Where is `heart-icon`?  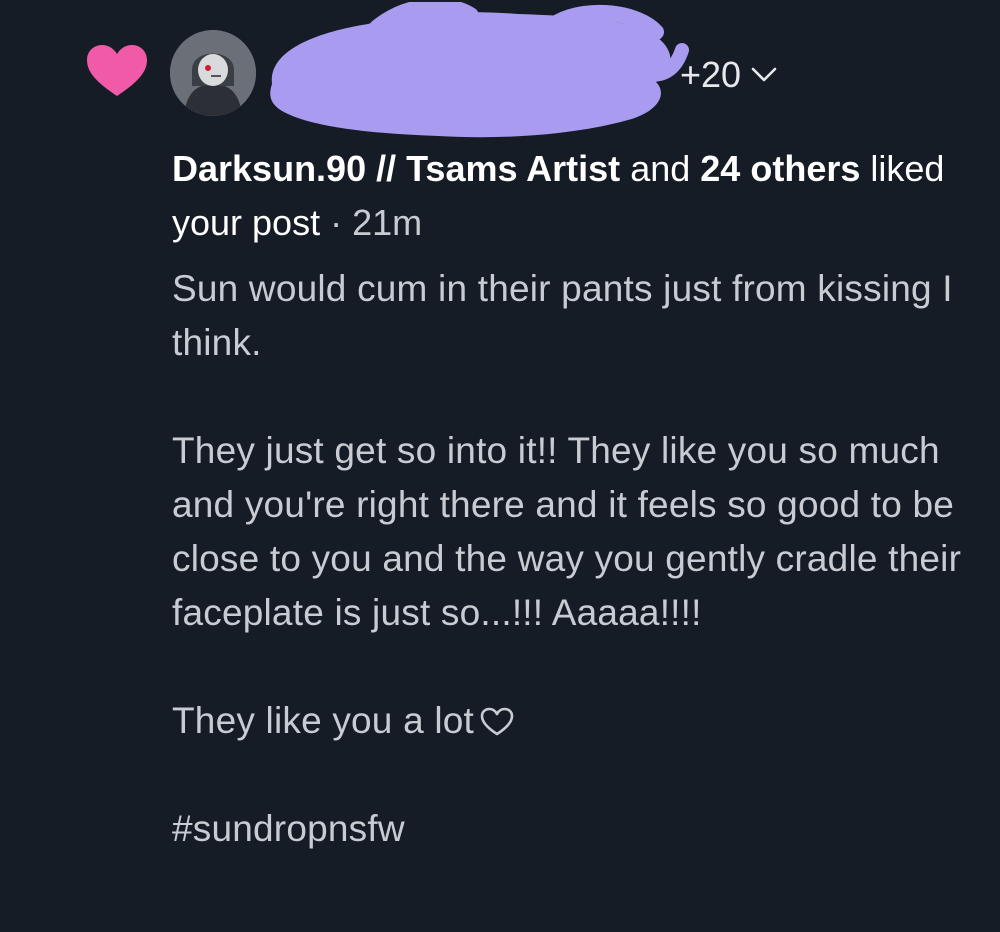
heart-icon is located at coordinates (117, 70).